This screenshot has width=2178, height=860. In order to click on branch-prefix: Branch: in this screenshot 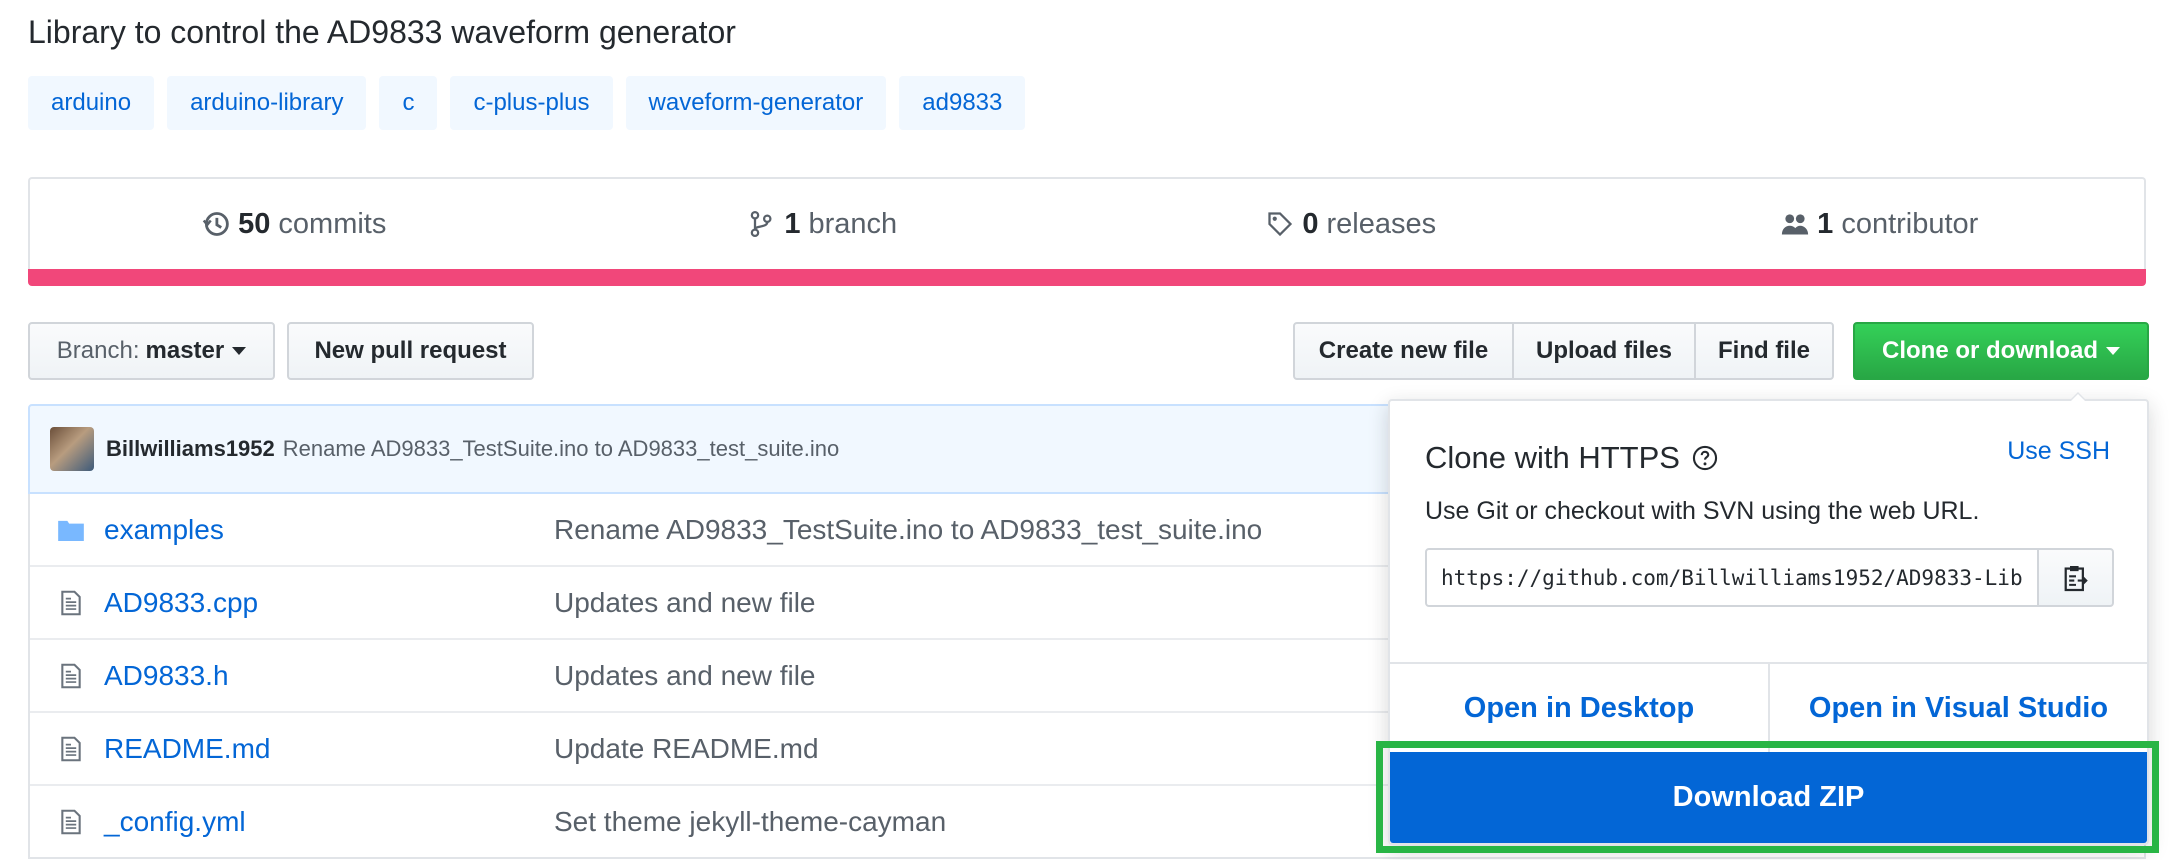, I will do `click(98, 350)`.